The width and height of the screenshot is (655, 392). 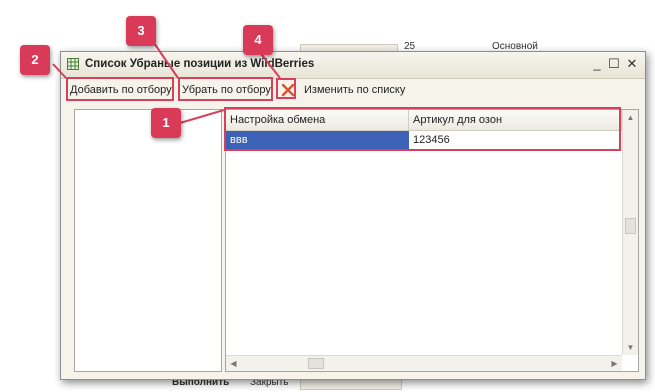 What do you see at coordinates (200, 64) in the screenshot?
I see `window-title: Список Убраные позиции из WildBerries` at bounding box center [200, 64].